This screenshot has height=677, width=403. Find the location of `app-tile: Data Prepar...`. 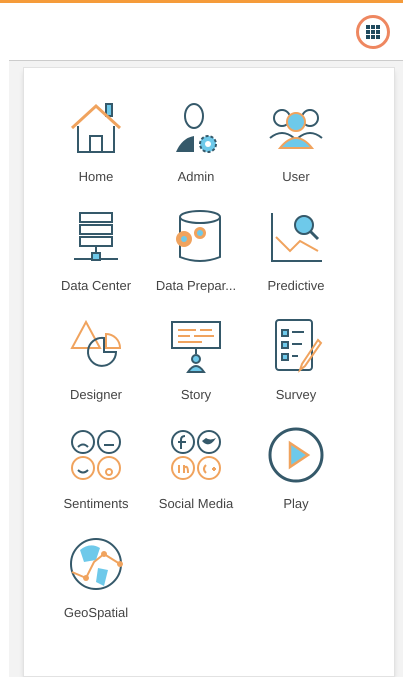

app-tile: Data Prepar... is located at coordinates (196, 261).